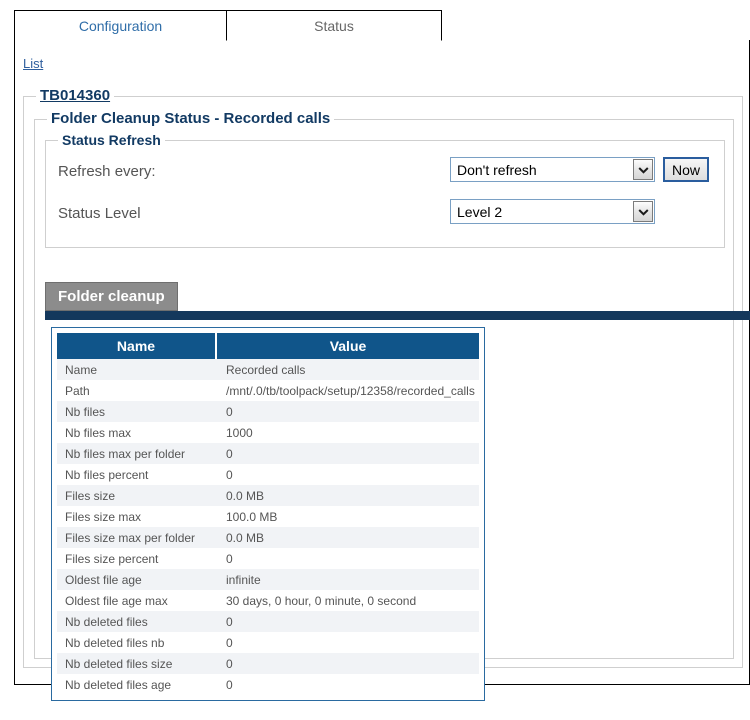  I want to click on tab-folder-cleanup: Folder cleanup, so click(111, 296).